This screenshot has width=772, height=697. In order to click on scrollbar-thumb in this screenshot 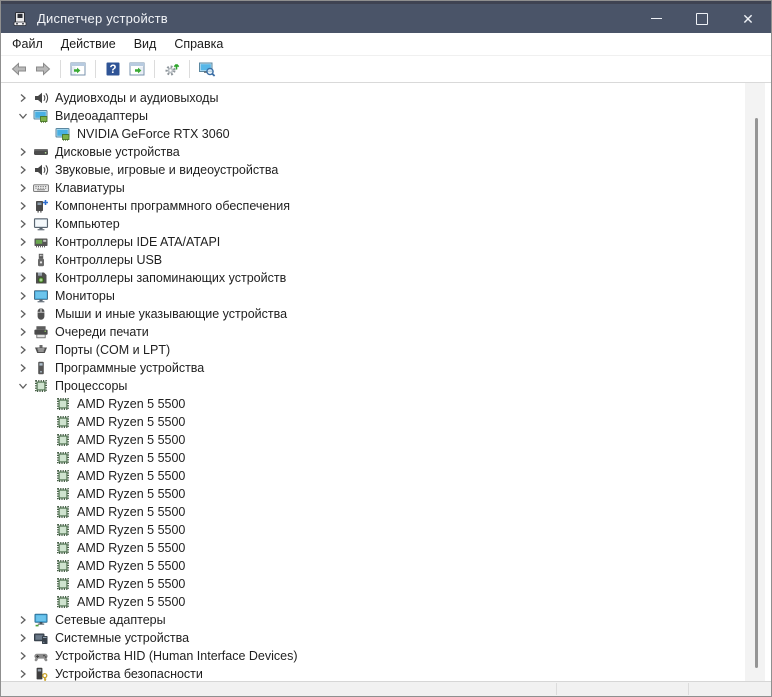, I will do `click(756, 393)`.